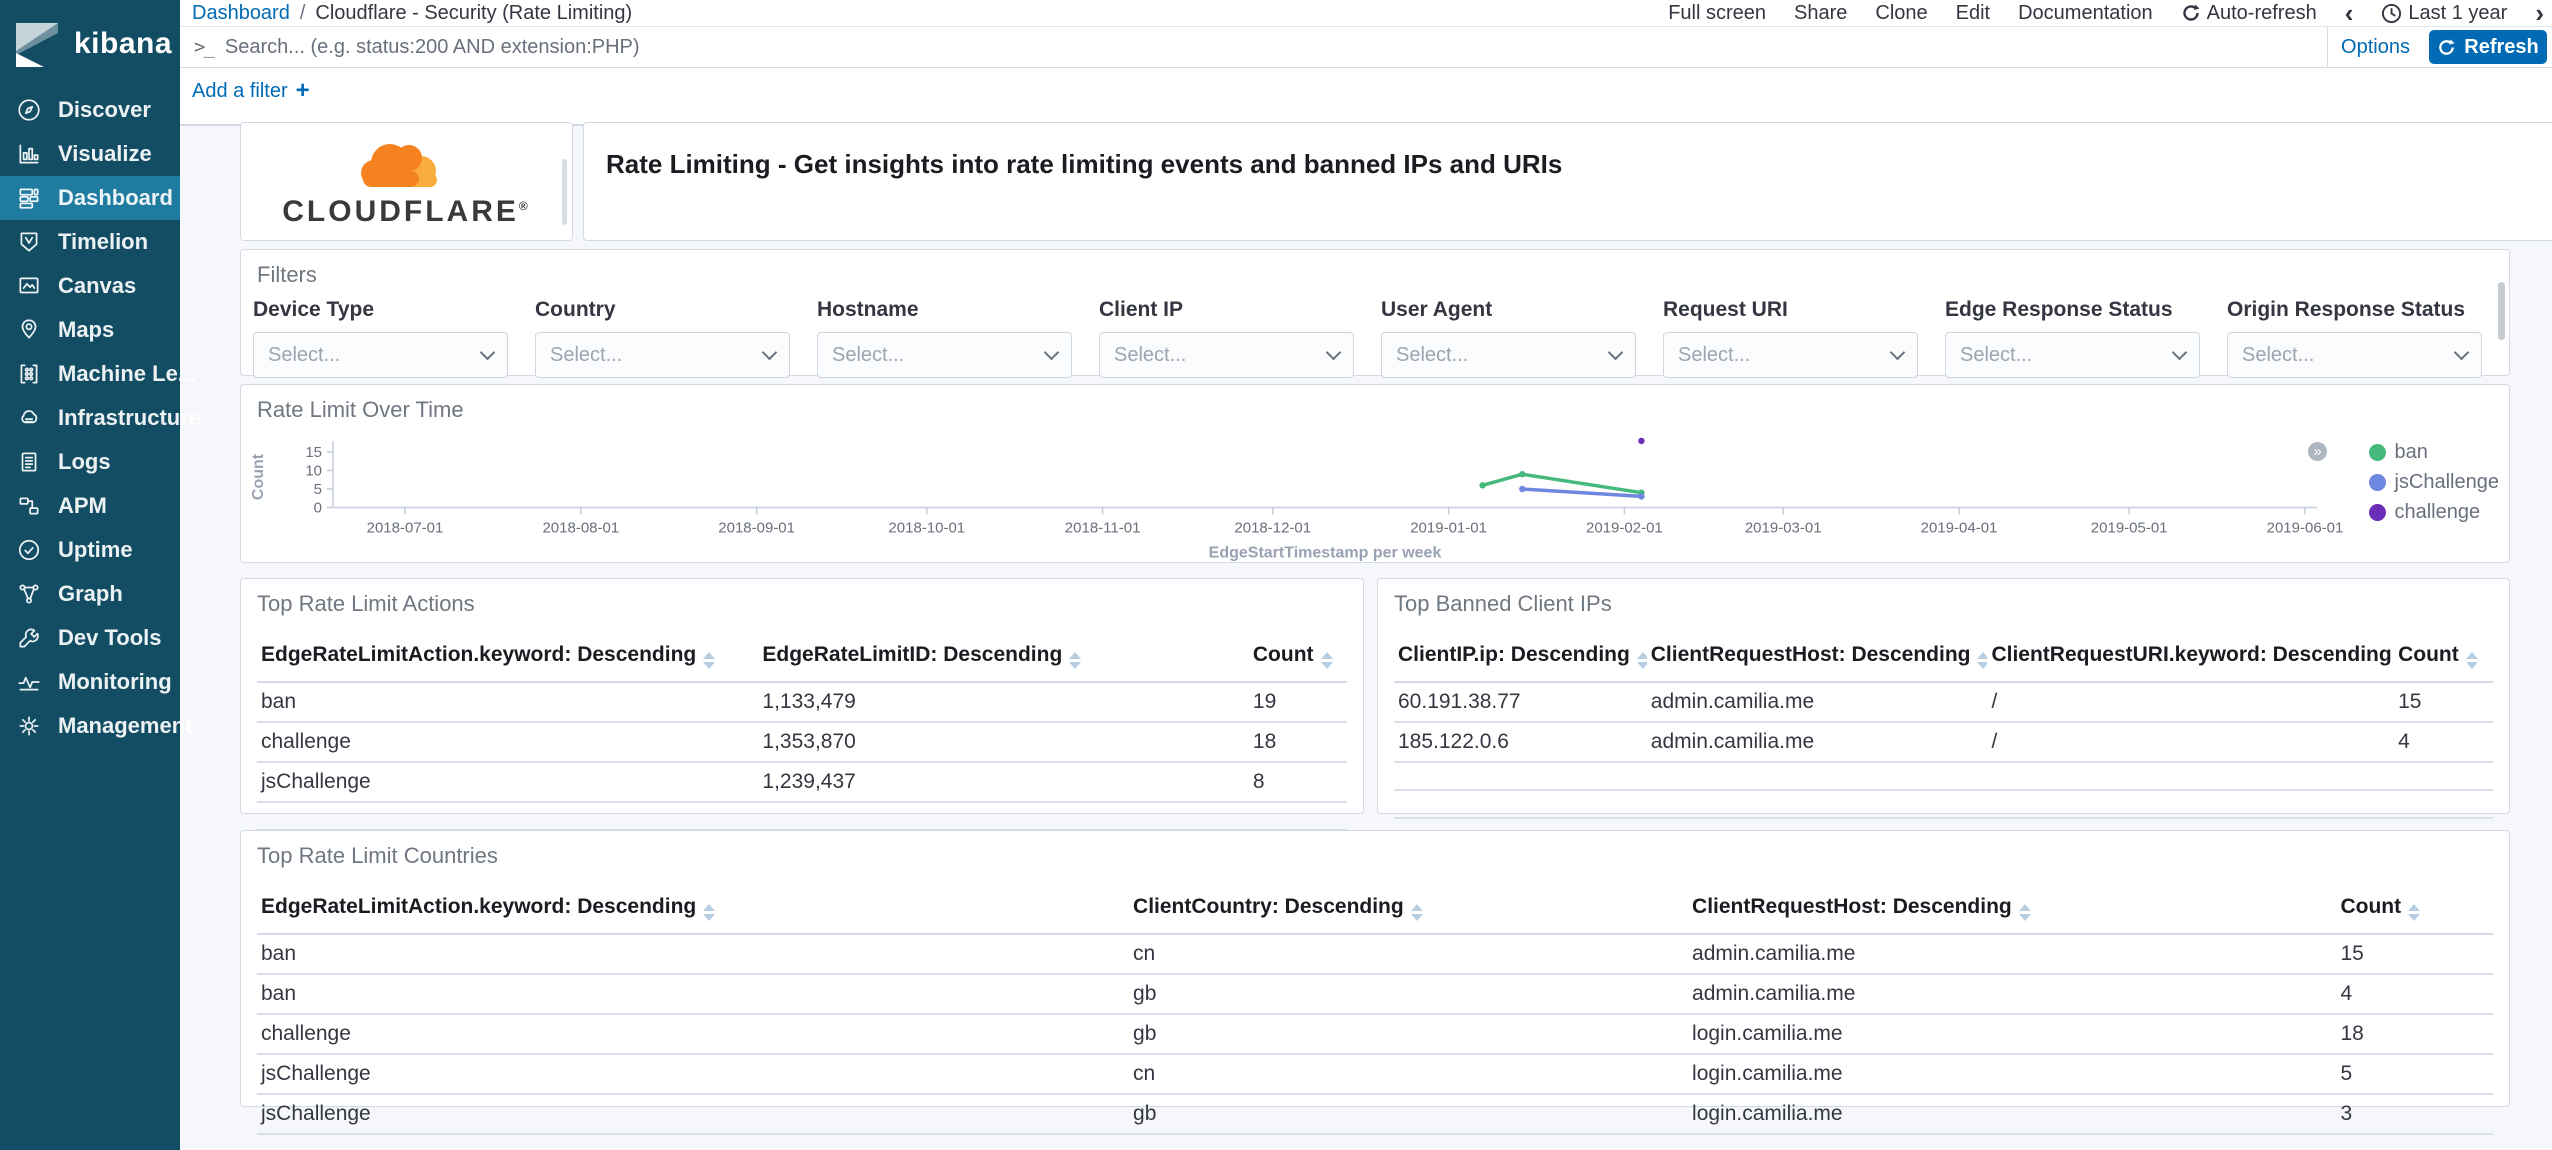 The image size is (2552, 1150). Describe the element at coordinates (406, 211) in the screenshot. I see `cloudflare-wordmark: CLOUDFLARE®` at that location.